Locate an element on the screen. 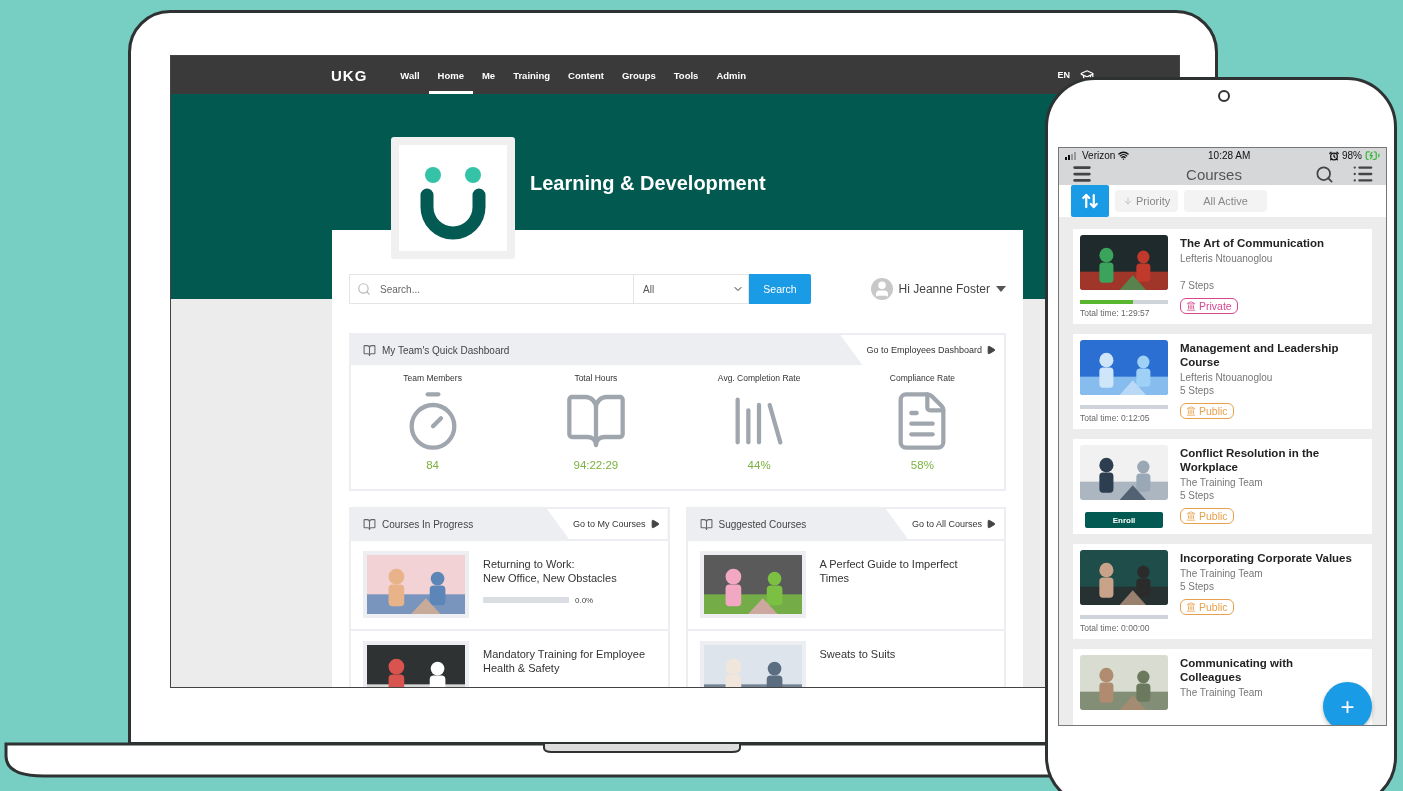 The width and height of the screenshot is (1403, 791). signal-icon is located at coordinates (1072, 155).